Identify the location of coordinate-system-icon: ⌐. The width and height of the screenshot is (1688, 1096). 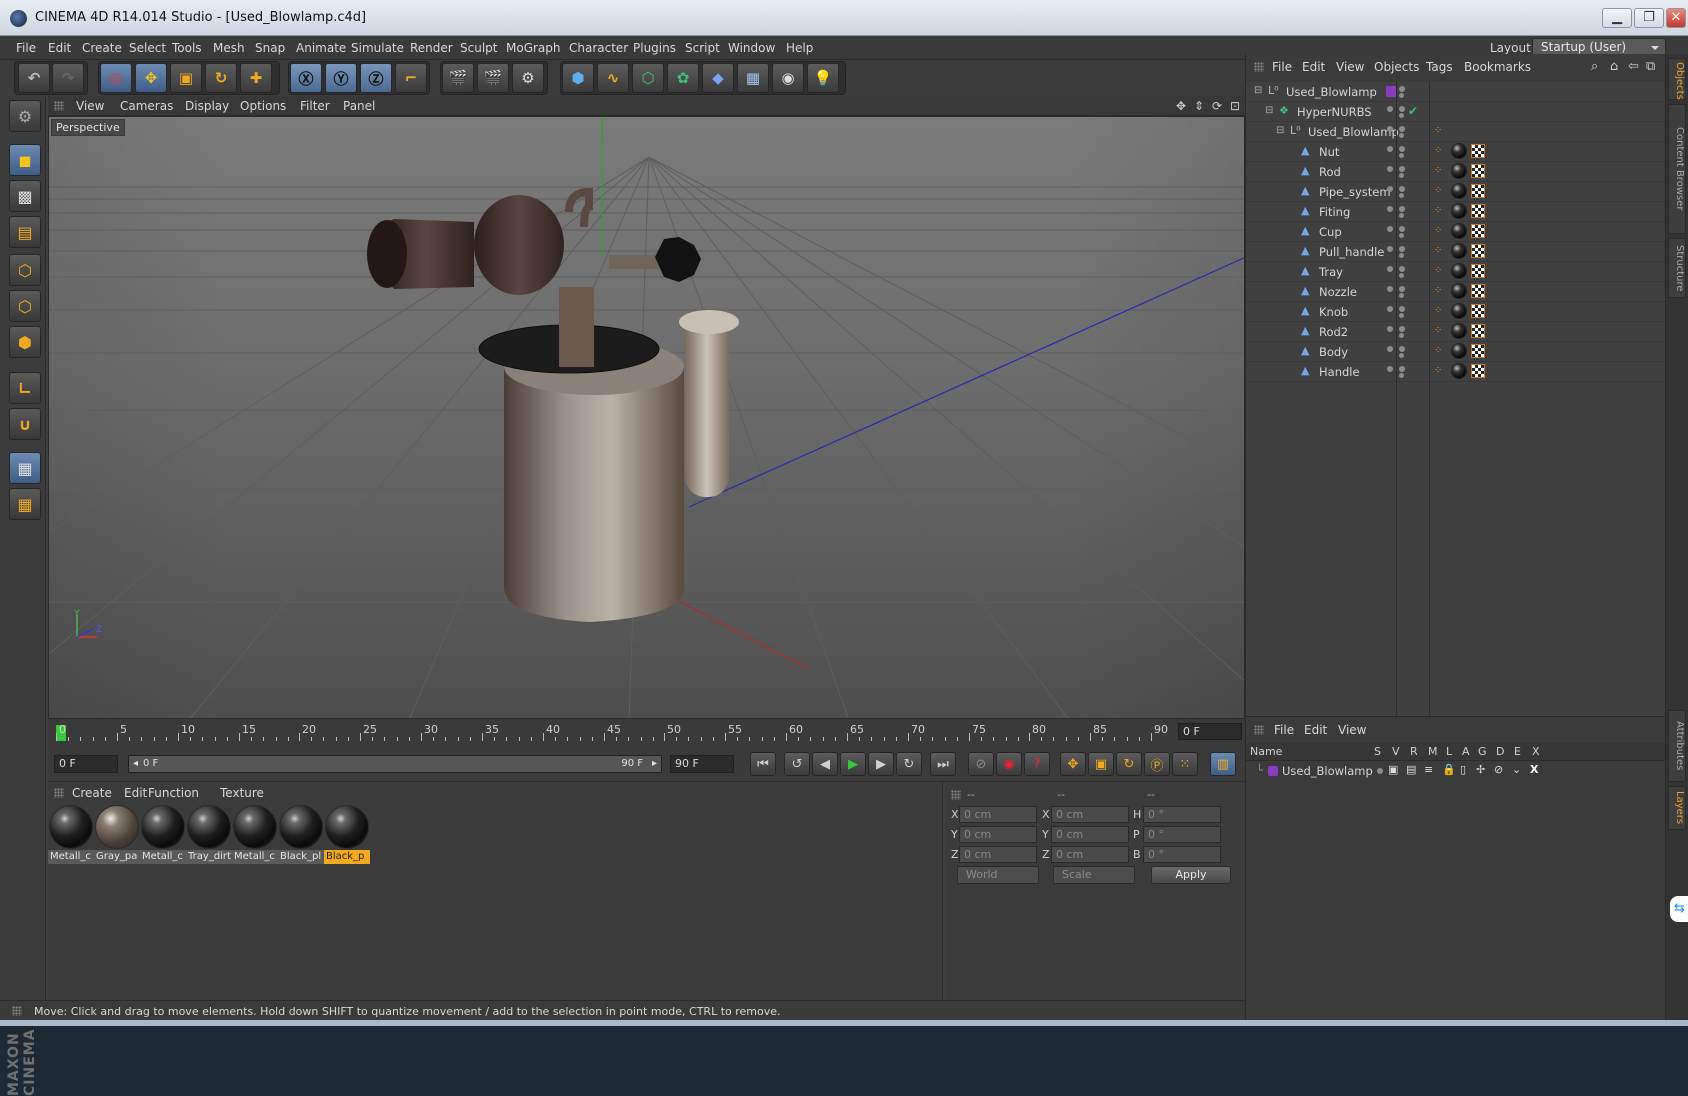
(411, 78).